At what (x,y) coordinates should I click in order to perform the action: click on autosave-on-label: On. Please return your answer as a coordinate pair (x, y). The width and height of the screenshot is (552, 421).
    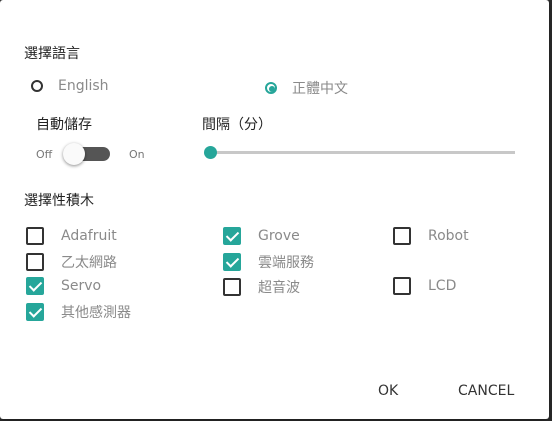
    Looking at the image, I should click on (137, 154).